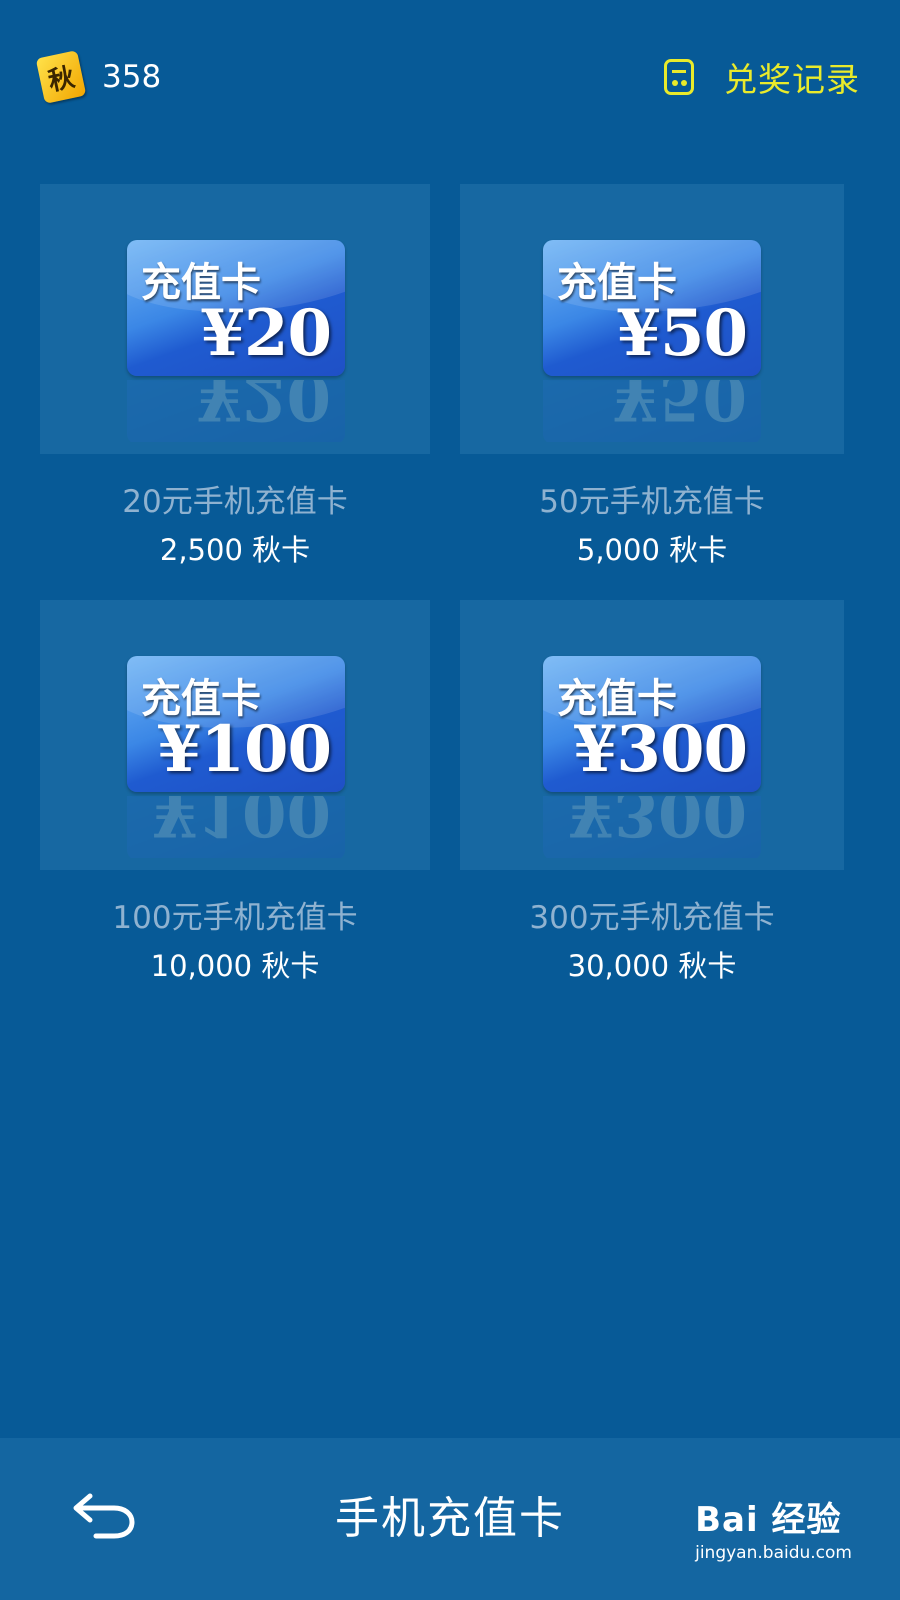  I want to click on back-arrow-icon, so click(104, 1516).